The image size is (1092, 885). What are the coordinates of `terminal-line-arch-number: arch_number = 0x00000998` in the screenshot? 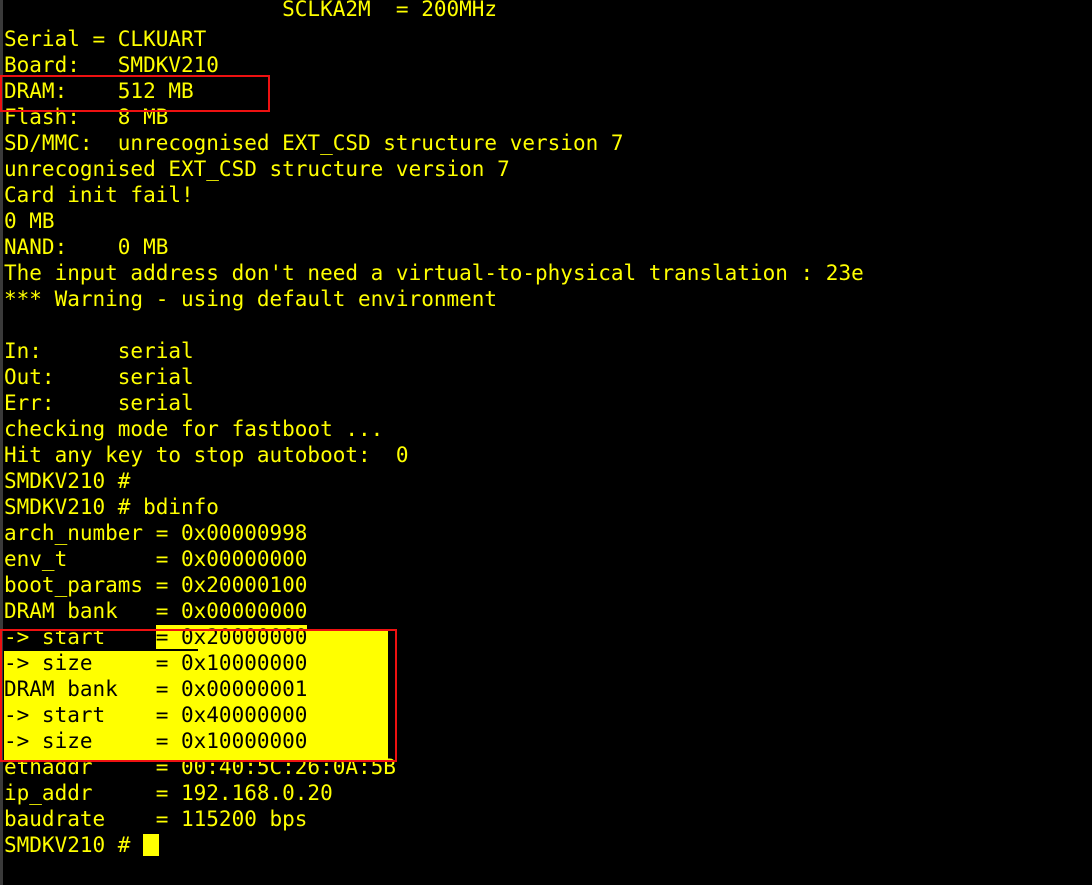 It's located at (548, 533).